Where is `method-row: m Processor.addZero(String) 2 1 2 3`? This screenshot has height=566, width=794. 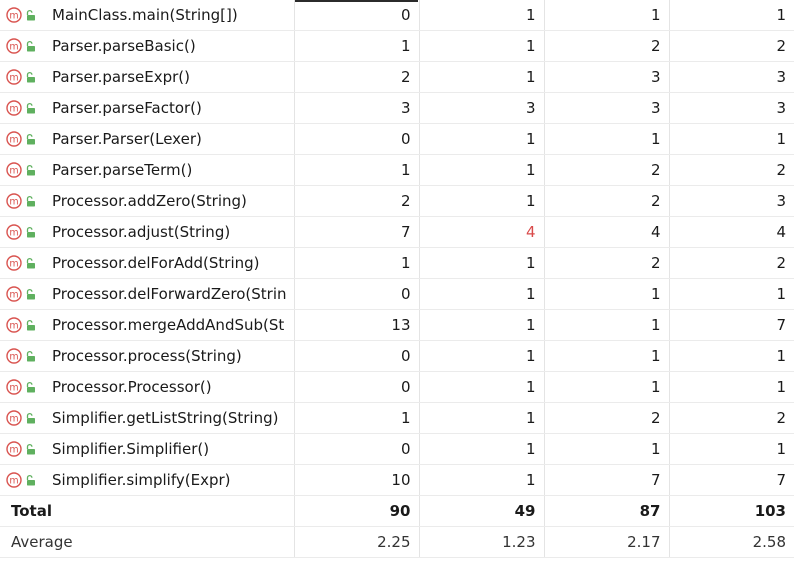
method-row: m Processor.addZero(String) 2 1 2 3 is located at coordinates (397, 201).